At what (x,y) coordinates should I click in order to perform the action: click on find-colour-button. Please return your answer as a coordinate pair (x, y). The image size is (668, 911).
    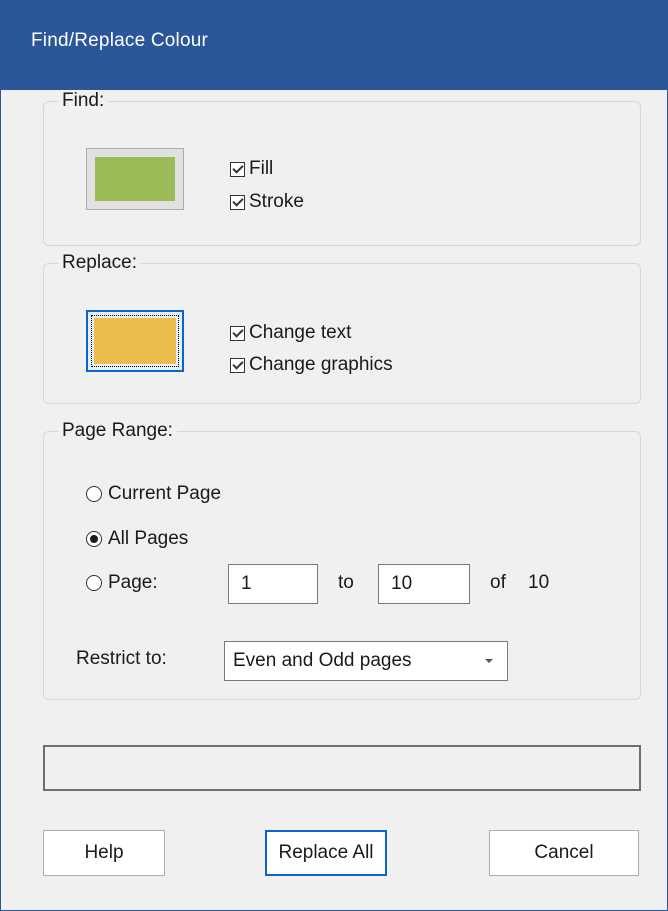
    Looking at the image, I should click on (135, 179).